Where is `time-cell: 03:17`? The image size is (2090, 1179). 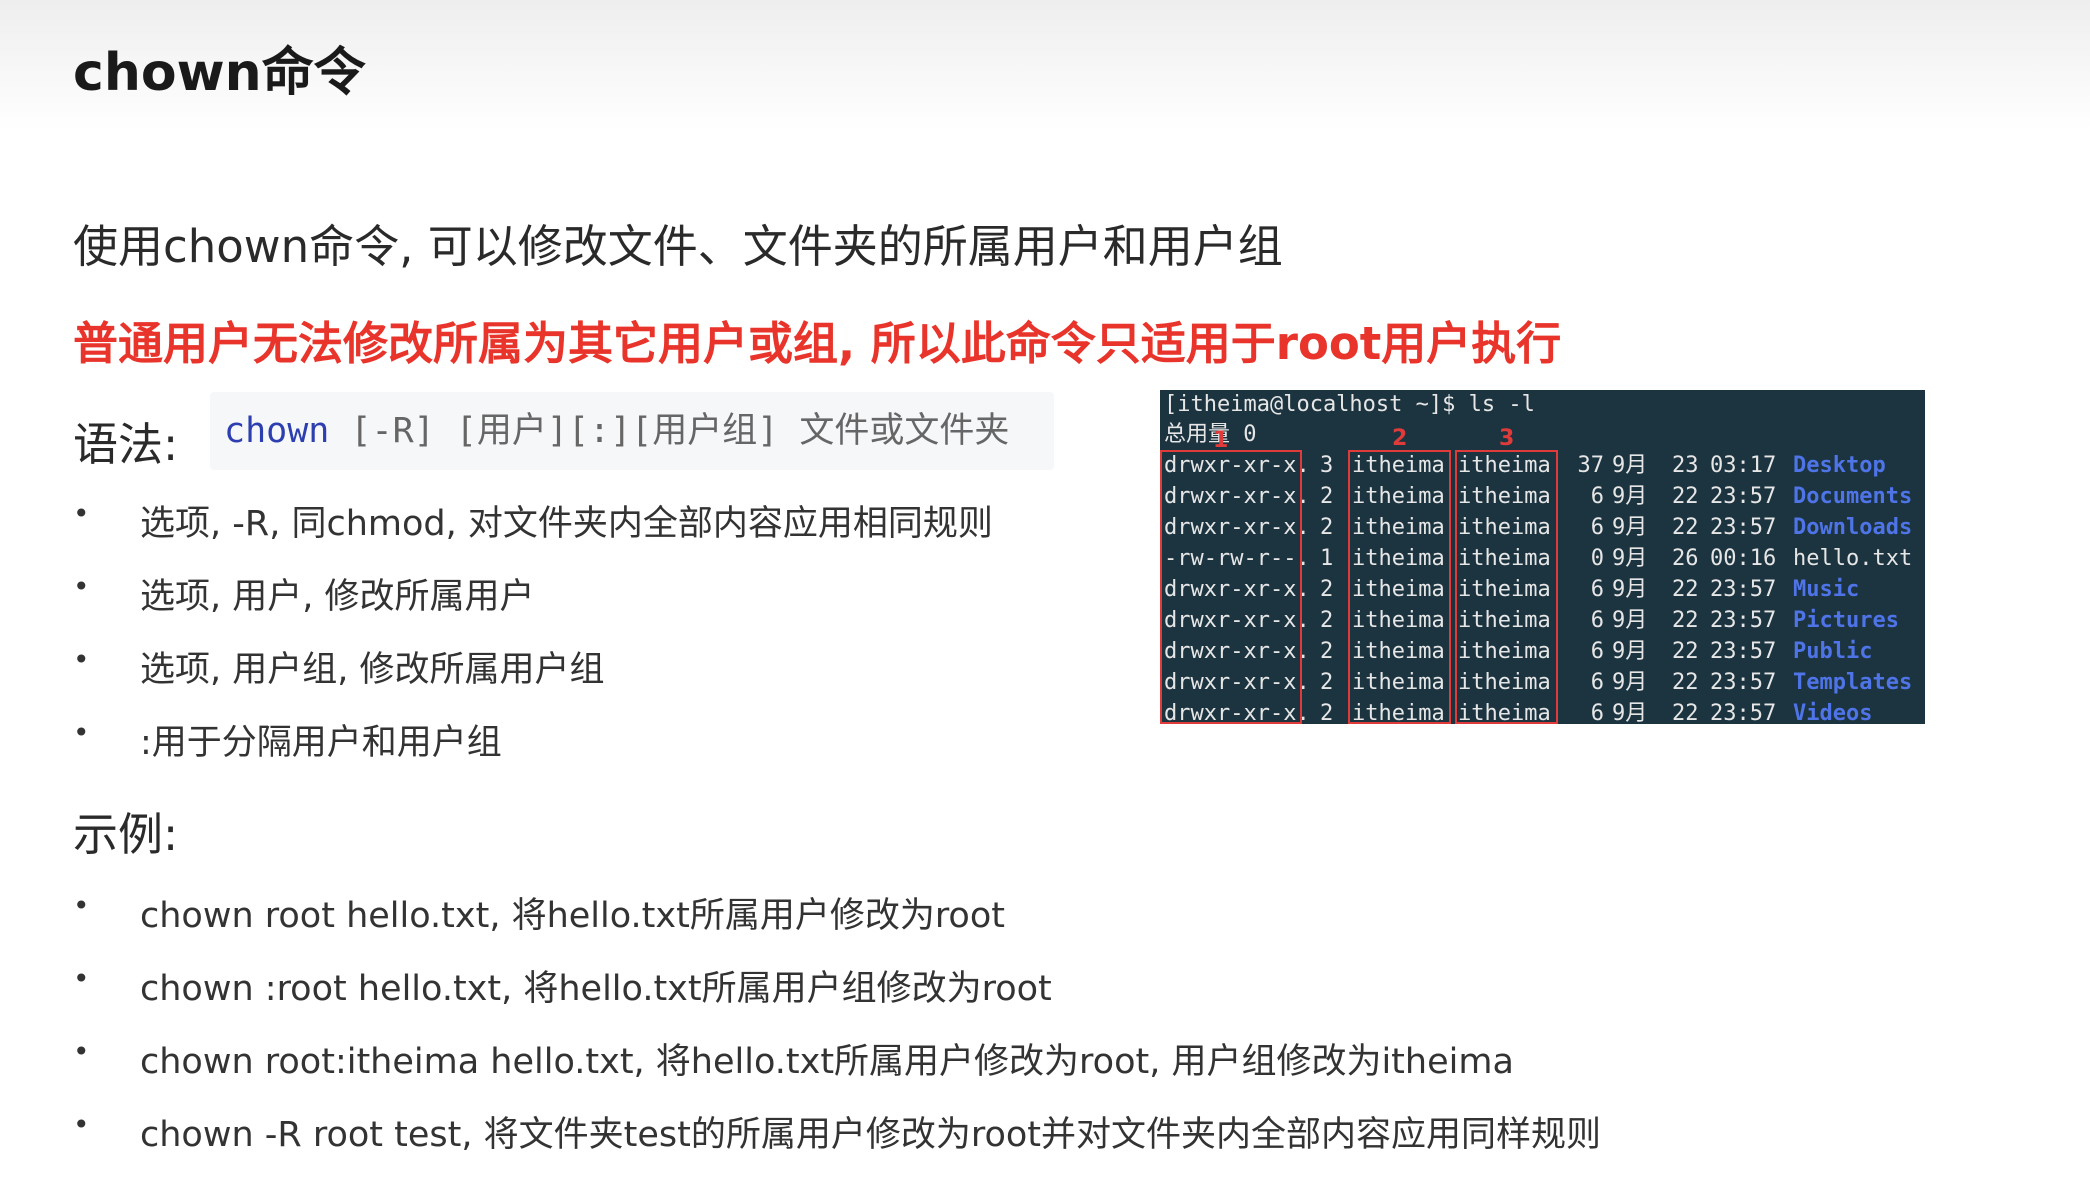
time-cell: 03:17 is located at coordinates (1743, 465).